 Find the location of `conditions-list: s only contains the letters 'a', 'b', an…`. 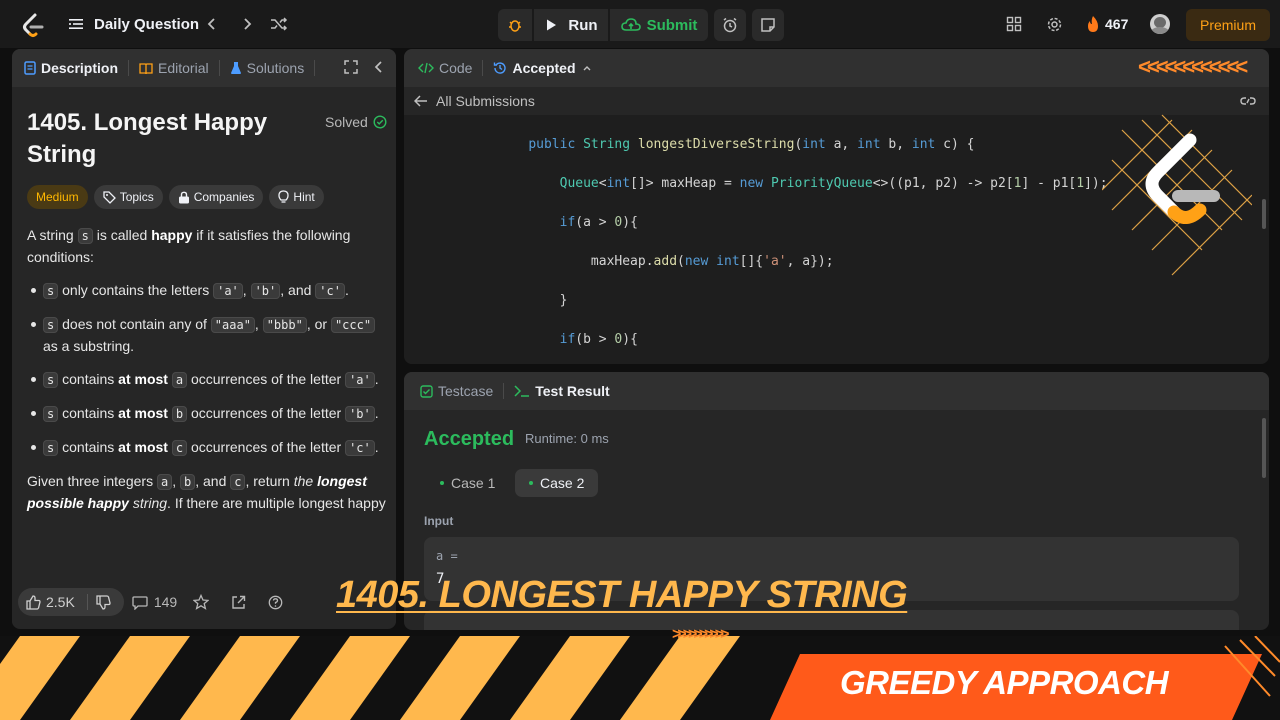

conditions-list: s only contains the letters 'a', 'b', an… is located at coordinates (207, 369).